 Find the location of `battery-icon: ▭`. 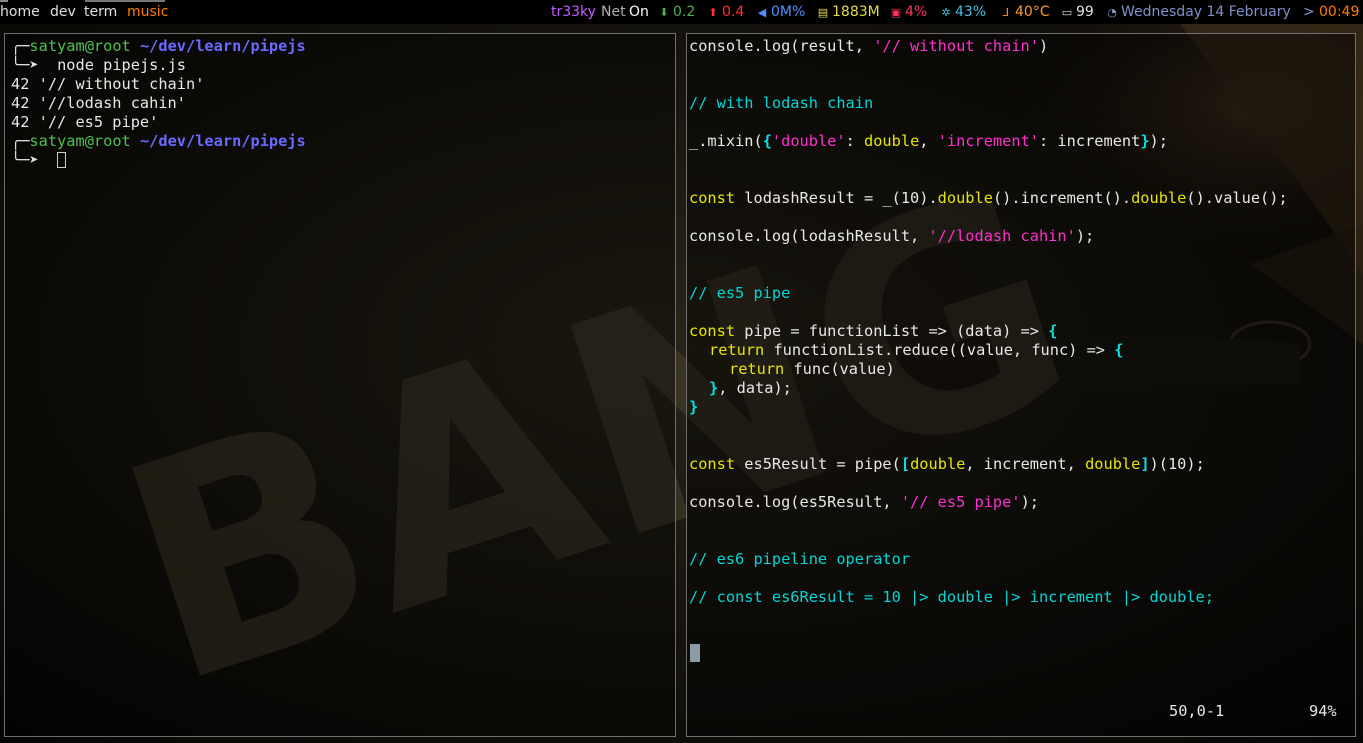

battery-icon: ▭ is located at coordinates (1067, 12).